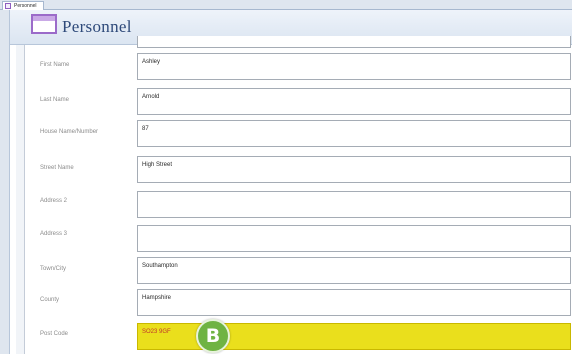 This screenshot has height=354, width=572. What do you see at coordinates (54, 234) in the screenshot?
I see `address-3-label: Address 3` at bounding box center [54, 234].